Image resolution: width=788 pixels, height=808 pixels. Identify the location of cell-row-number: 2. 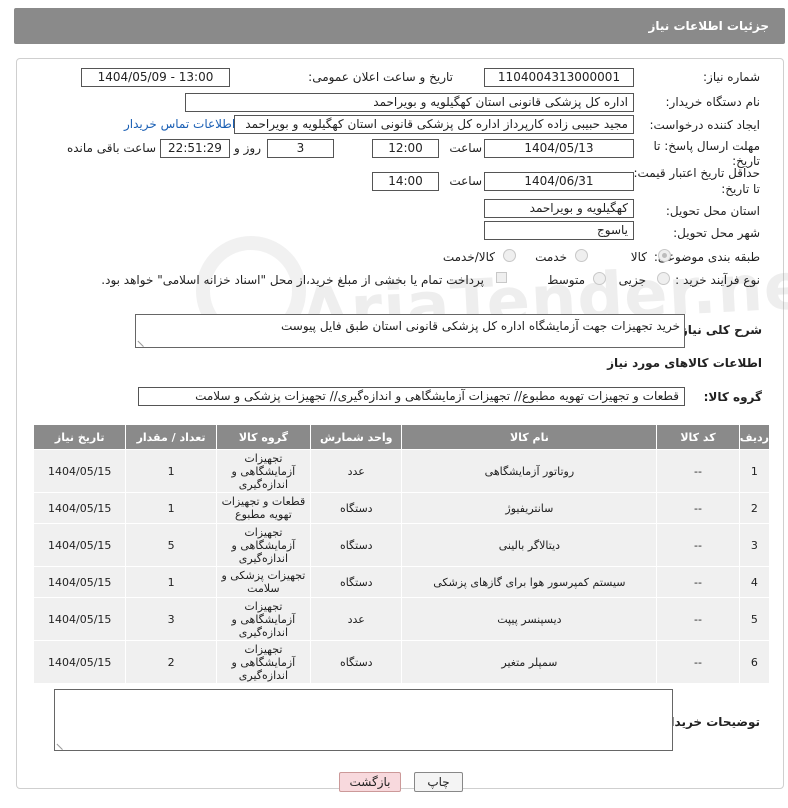
(754, 508).